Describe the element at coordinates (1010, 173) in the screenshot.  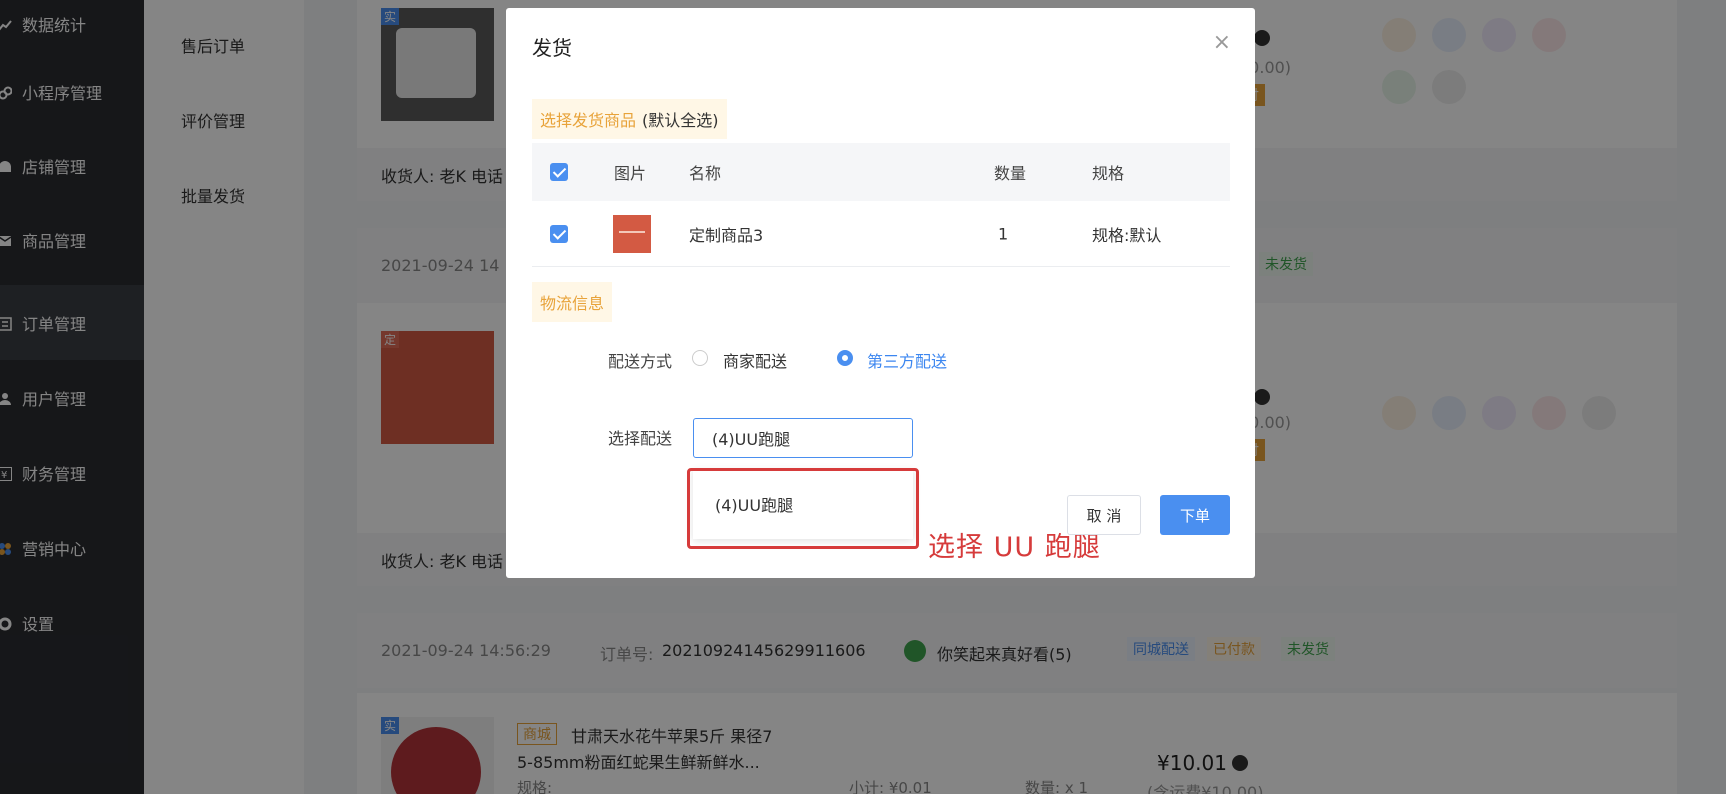
I see `header-qty: 数量` at that location.